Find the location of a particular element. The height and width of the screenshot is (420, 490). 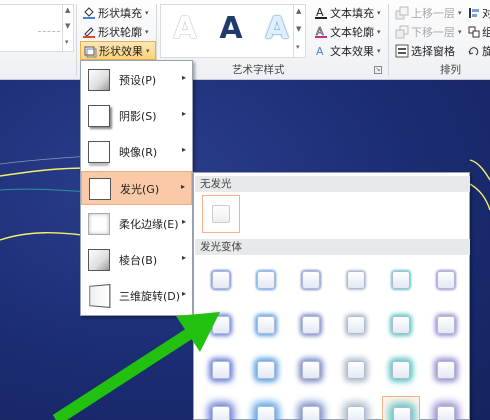

no-glow-swatch is located at coordinates (221, 214).